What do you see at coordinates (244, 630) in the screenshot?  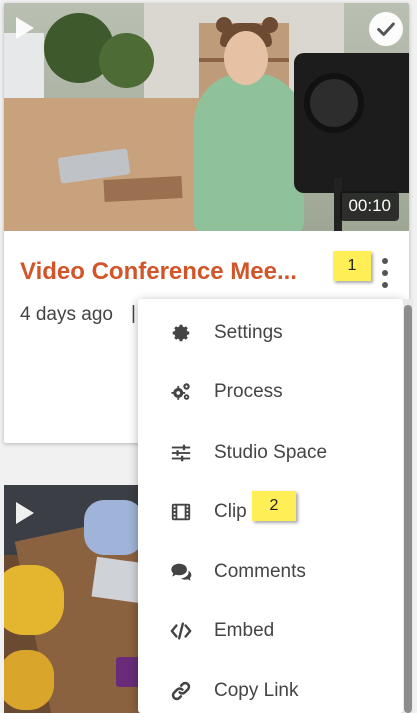 I see `menu-item-label: Embed` at bounding box center [244, 630].